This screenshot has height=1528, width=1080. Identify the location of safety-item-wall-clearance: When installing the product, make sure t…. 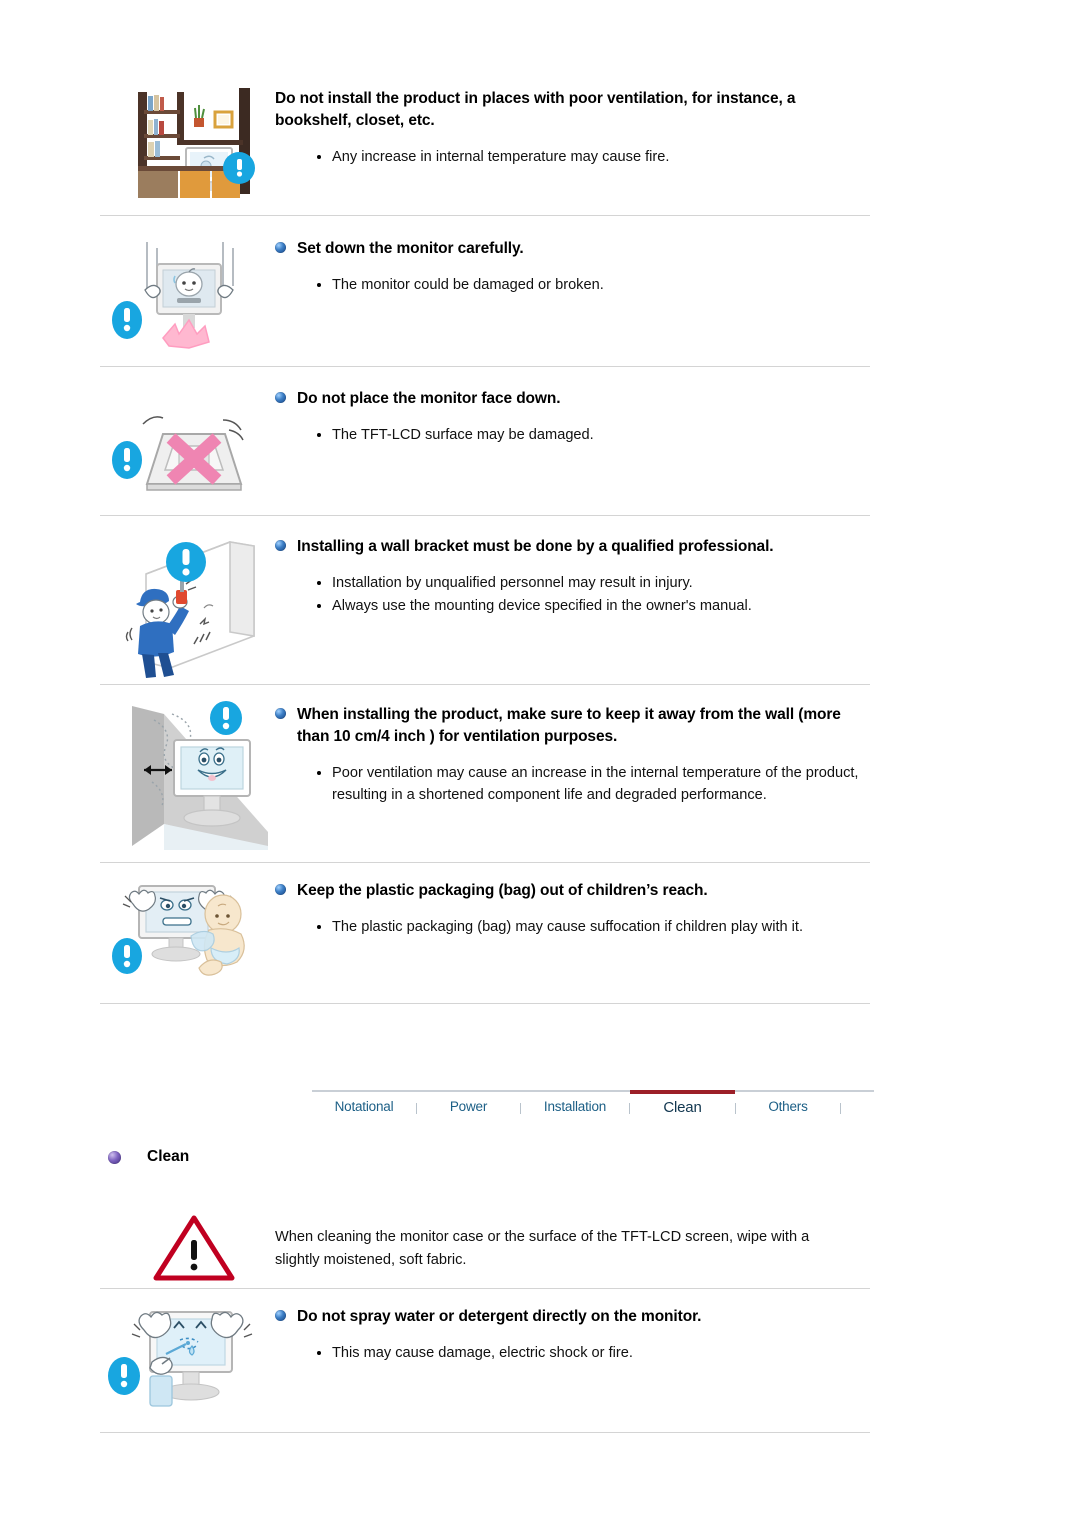
(485, 775).